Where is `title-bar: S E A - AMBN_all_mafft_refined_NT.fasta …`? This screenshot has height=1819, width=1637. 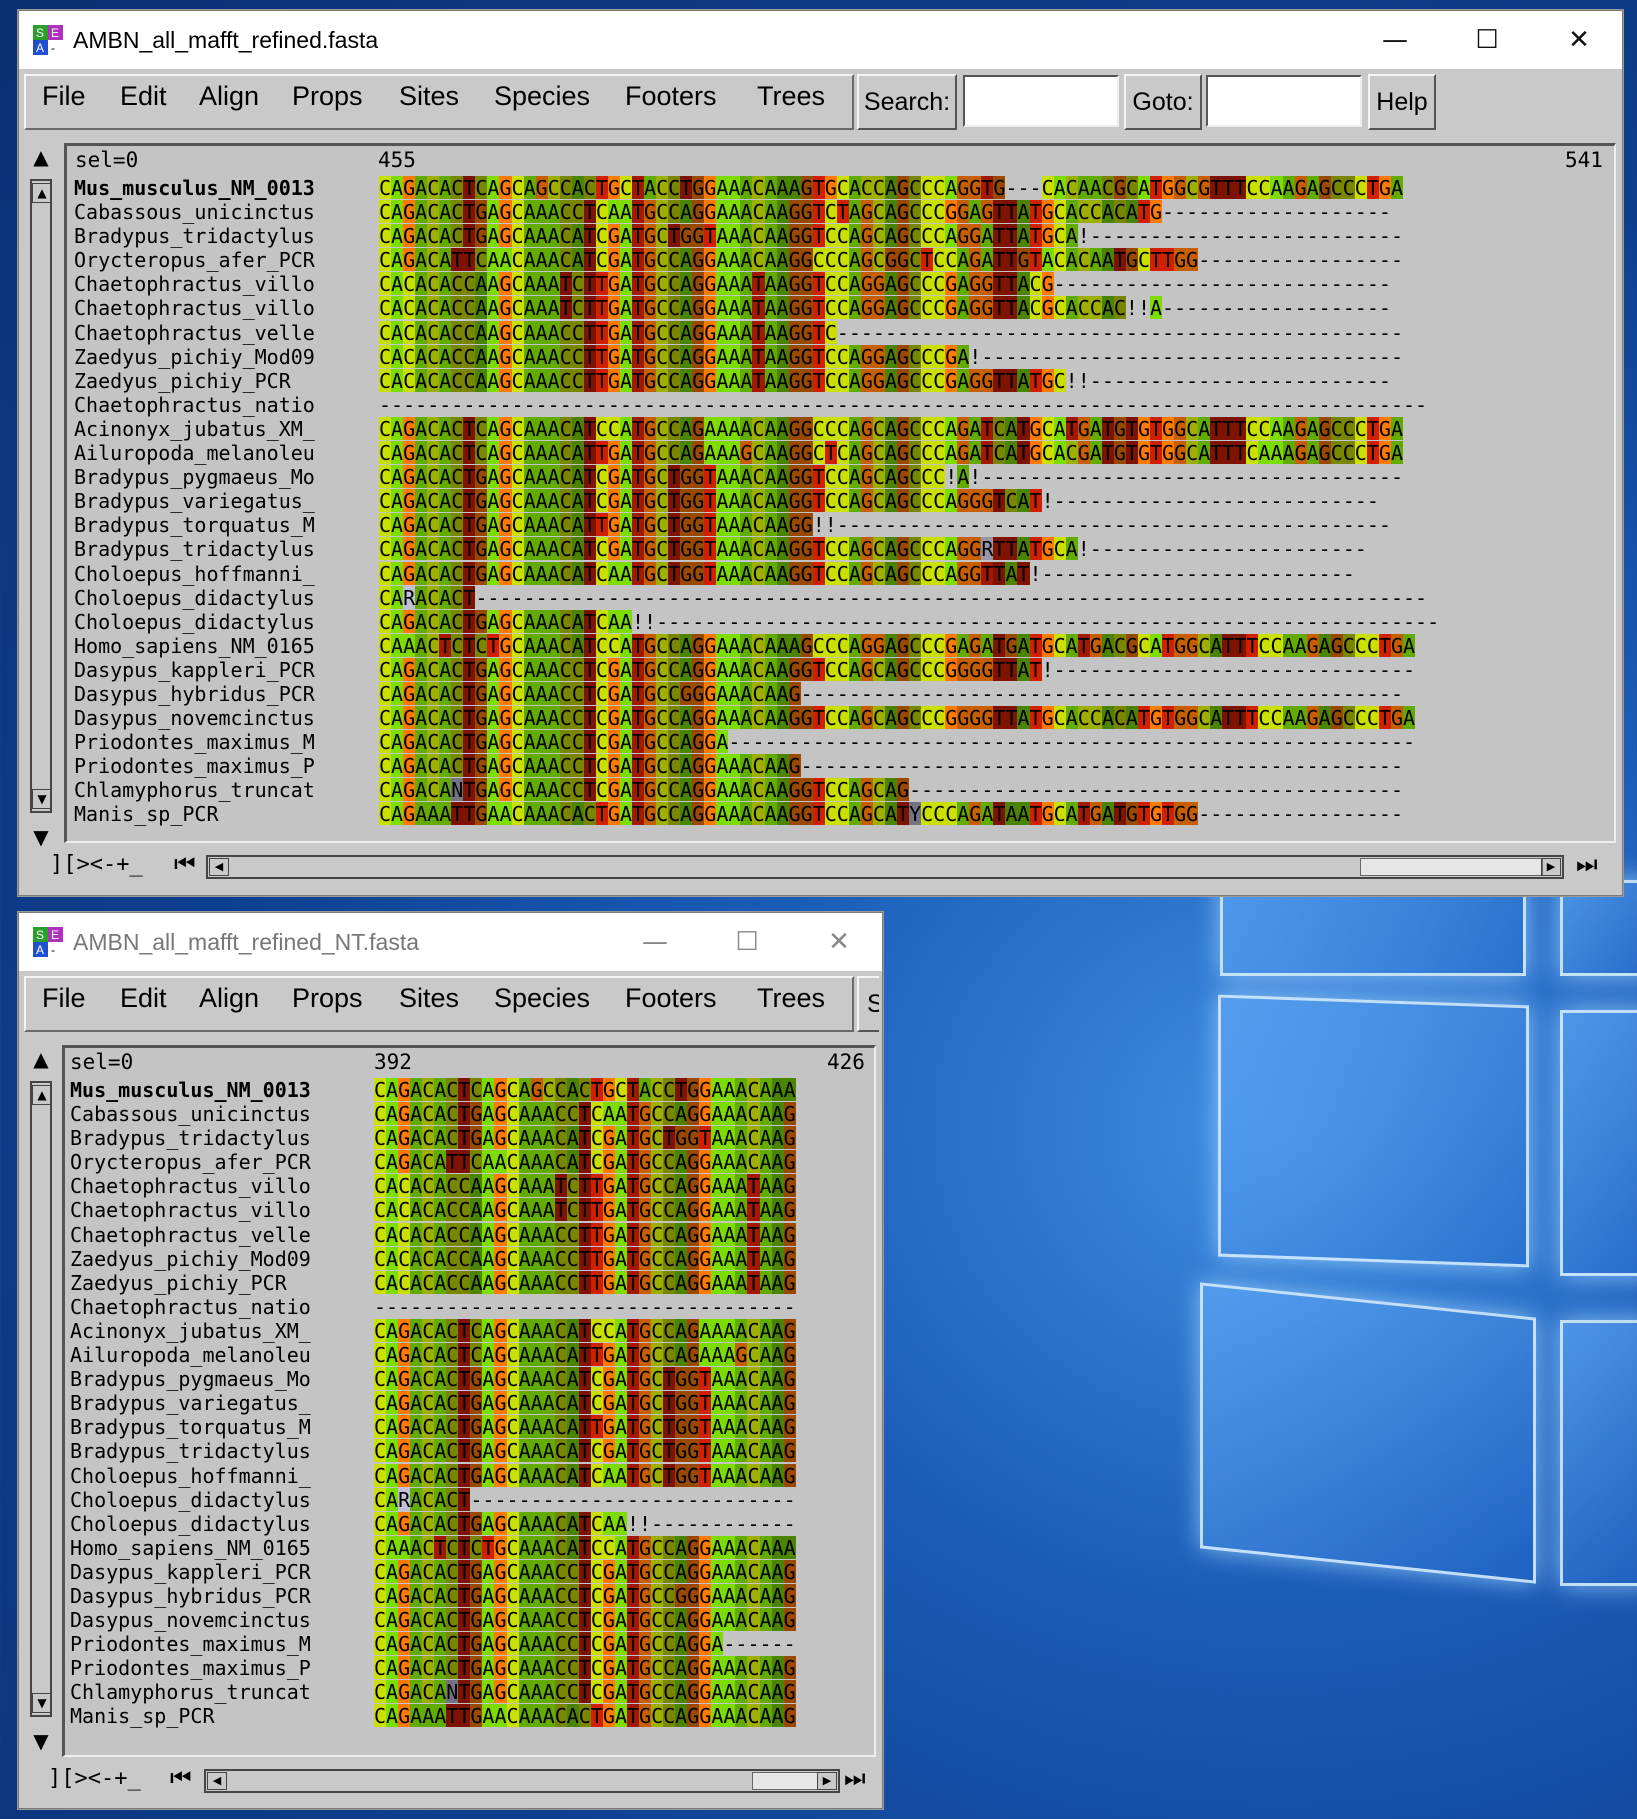 title-bar: S E A - AMBN_all_mafft_refined_NT.fasta … is located at coordinates (450, 942).